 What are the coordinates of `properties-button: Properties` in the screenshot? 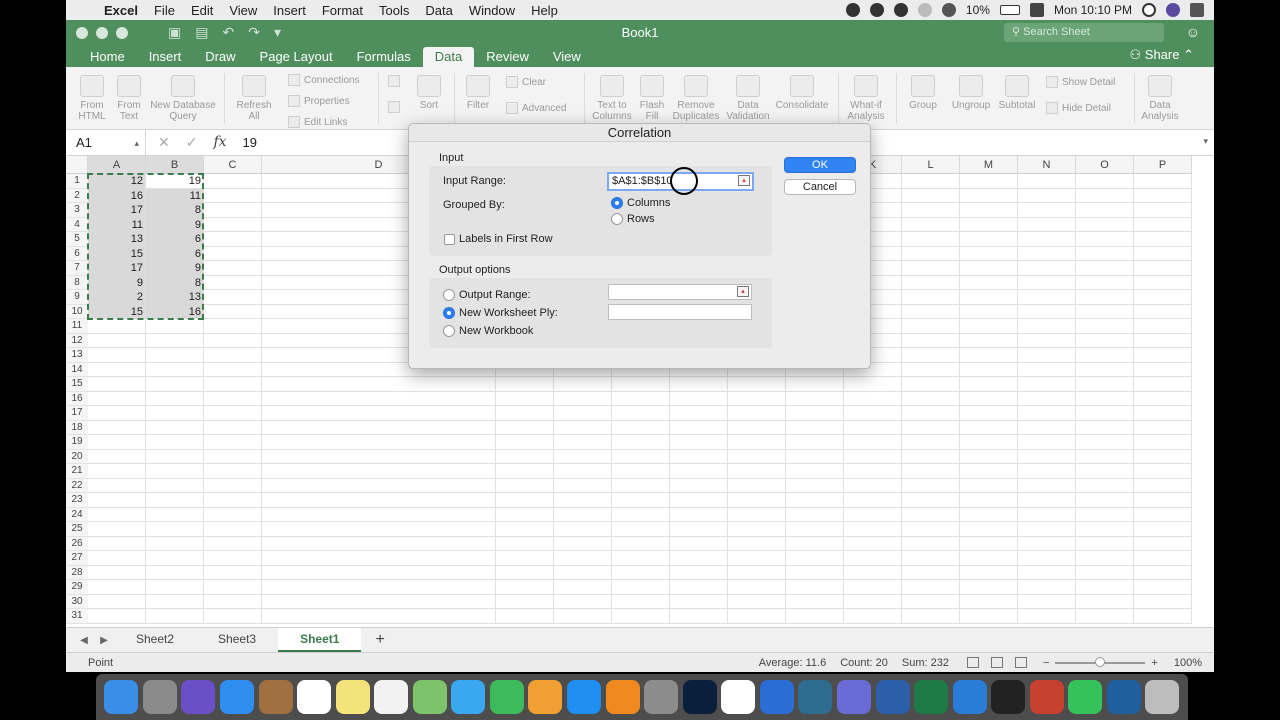 It's located at (319, 101).